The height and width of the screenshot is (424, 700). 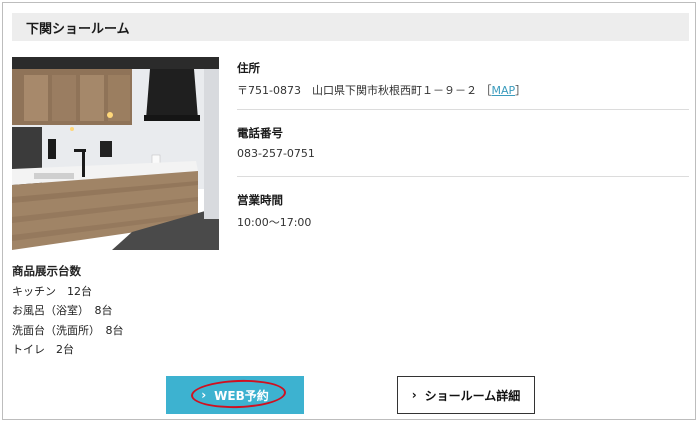 I want to click on phone-value: 083-257-0751, so click(x=276, y=153).